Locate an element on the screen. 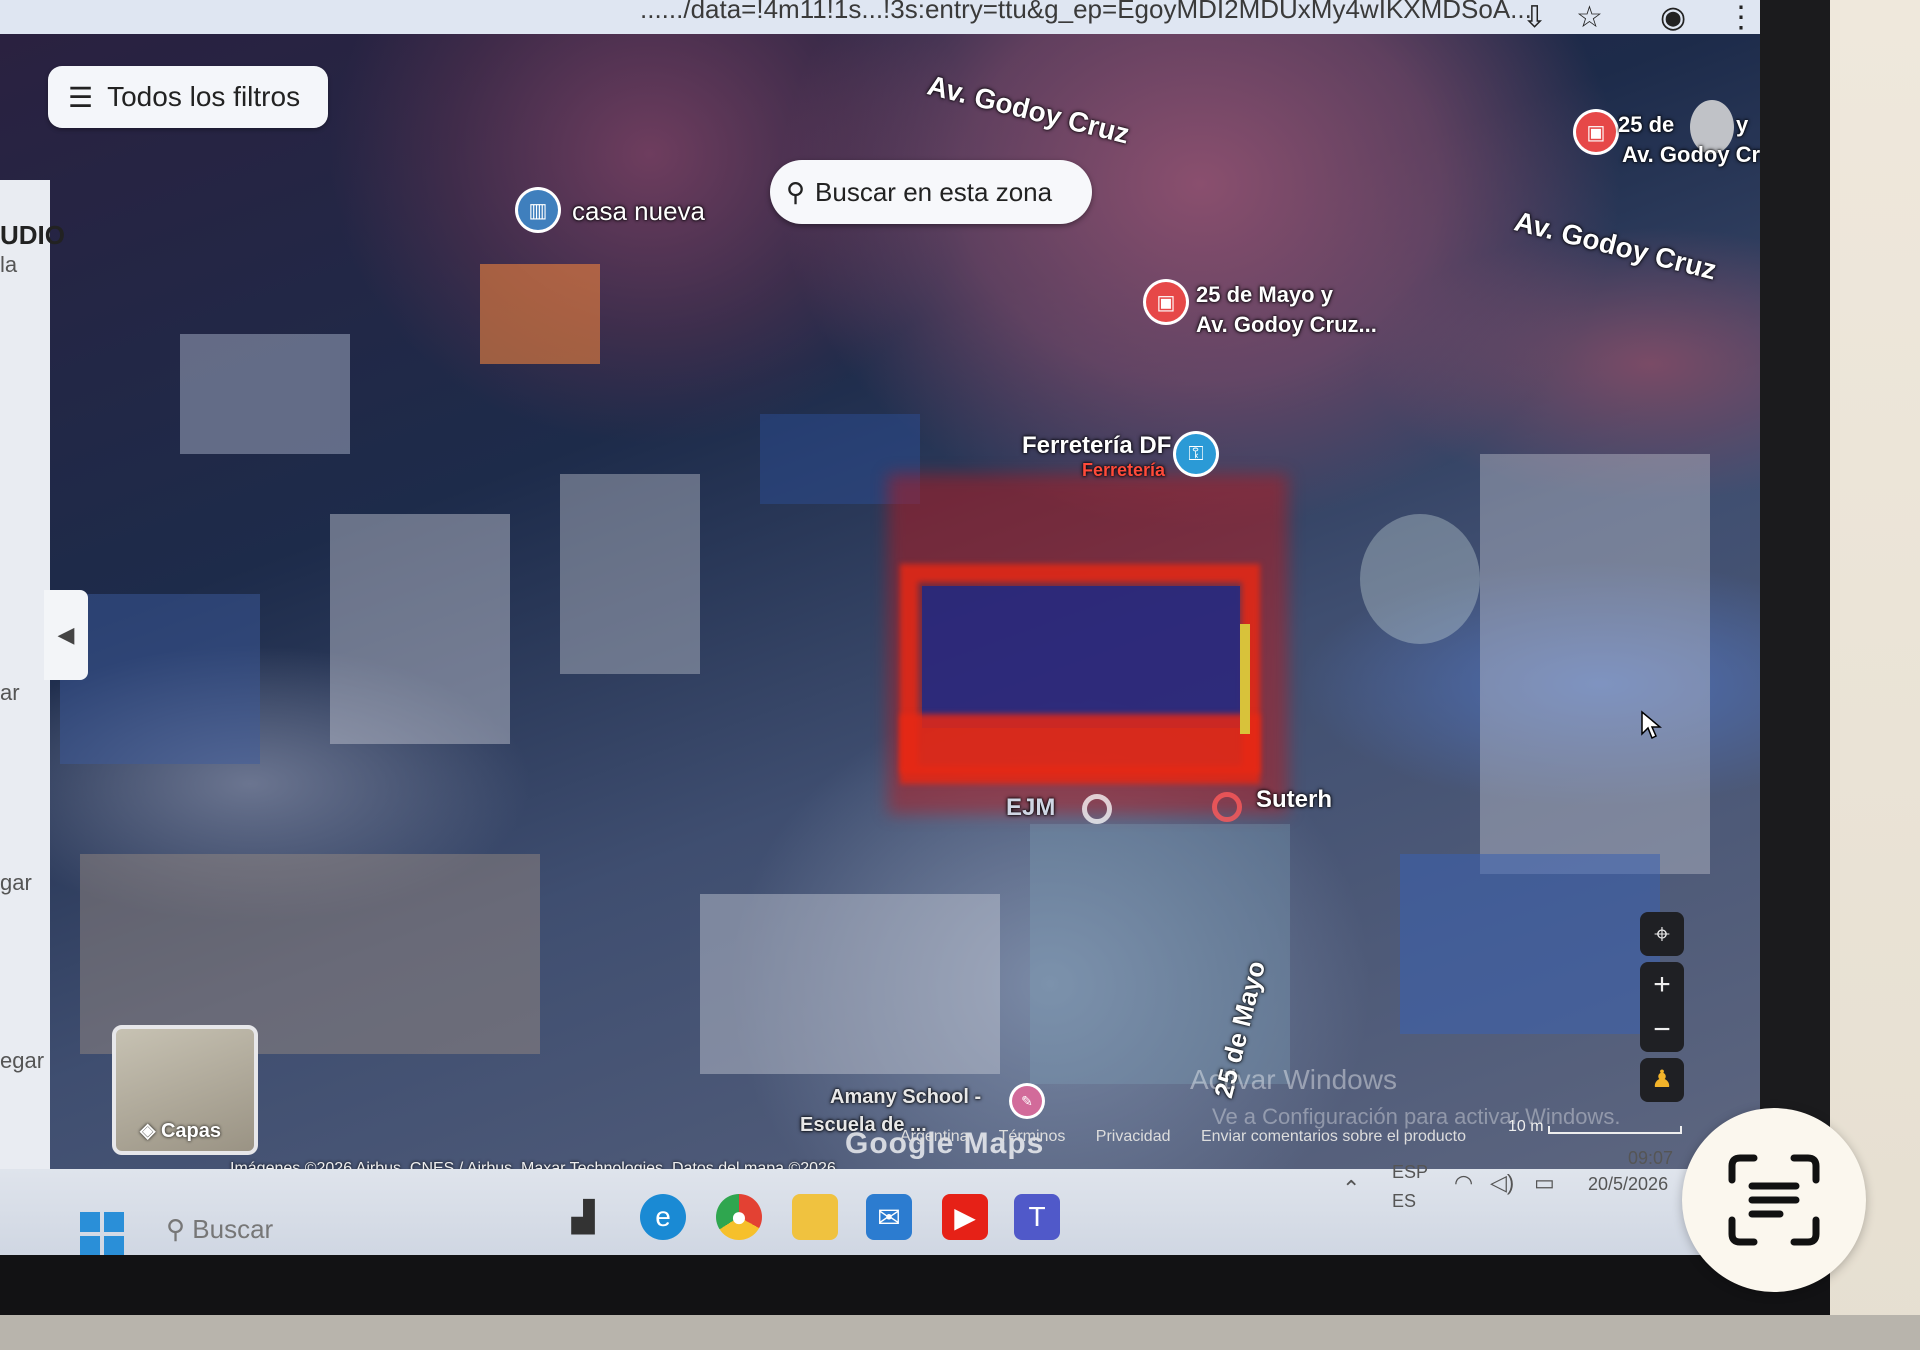  pegman-icon: ♟ is located at coordinates (1662, 1079).